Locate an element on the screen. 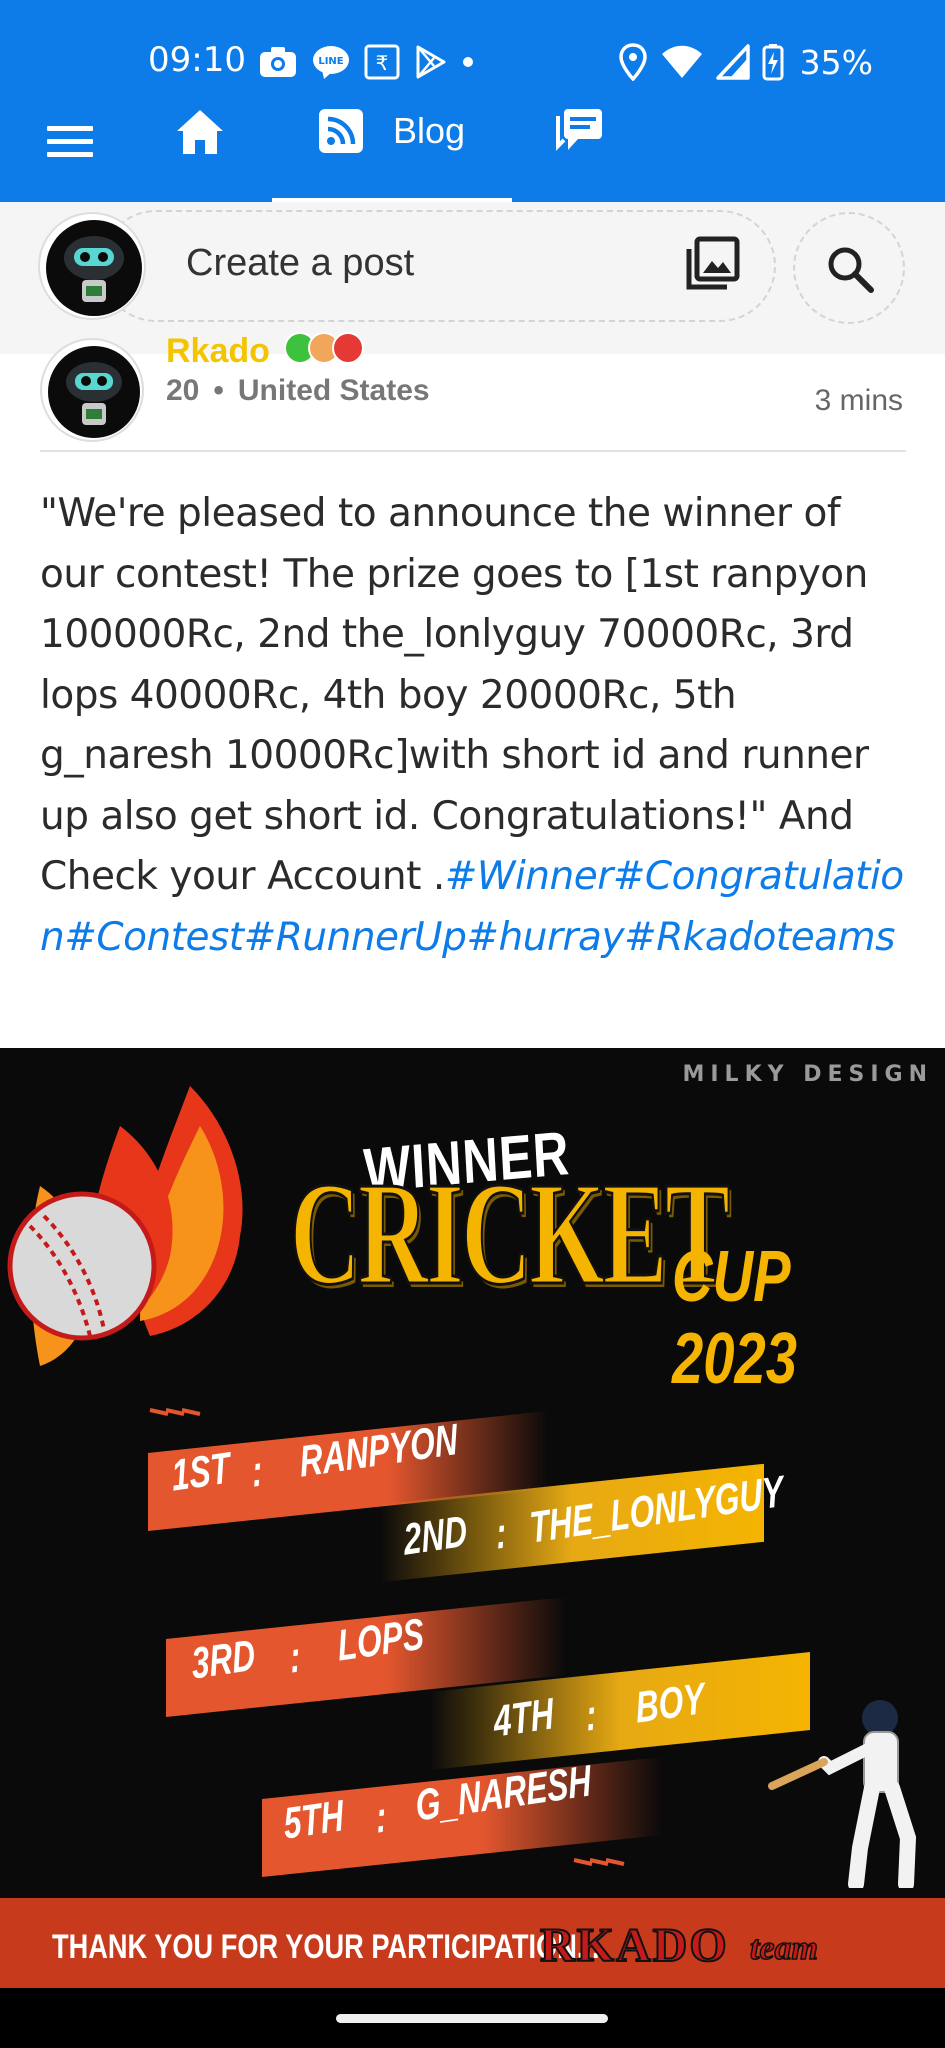 This screenshot has width=945, height=2048. rupee-icon: ₹ is located at coordinates (382, 62).